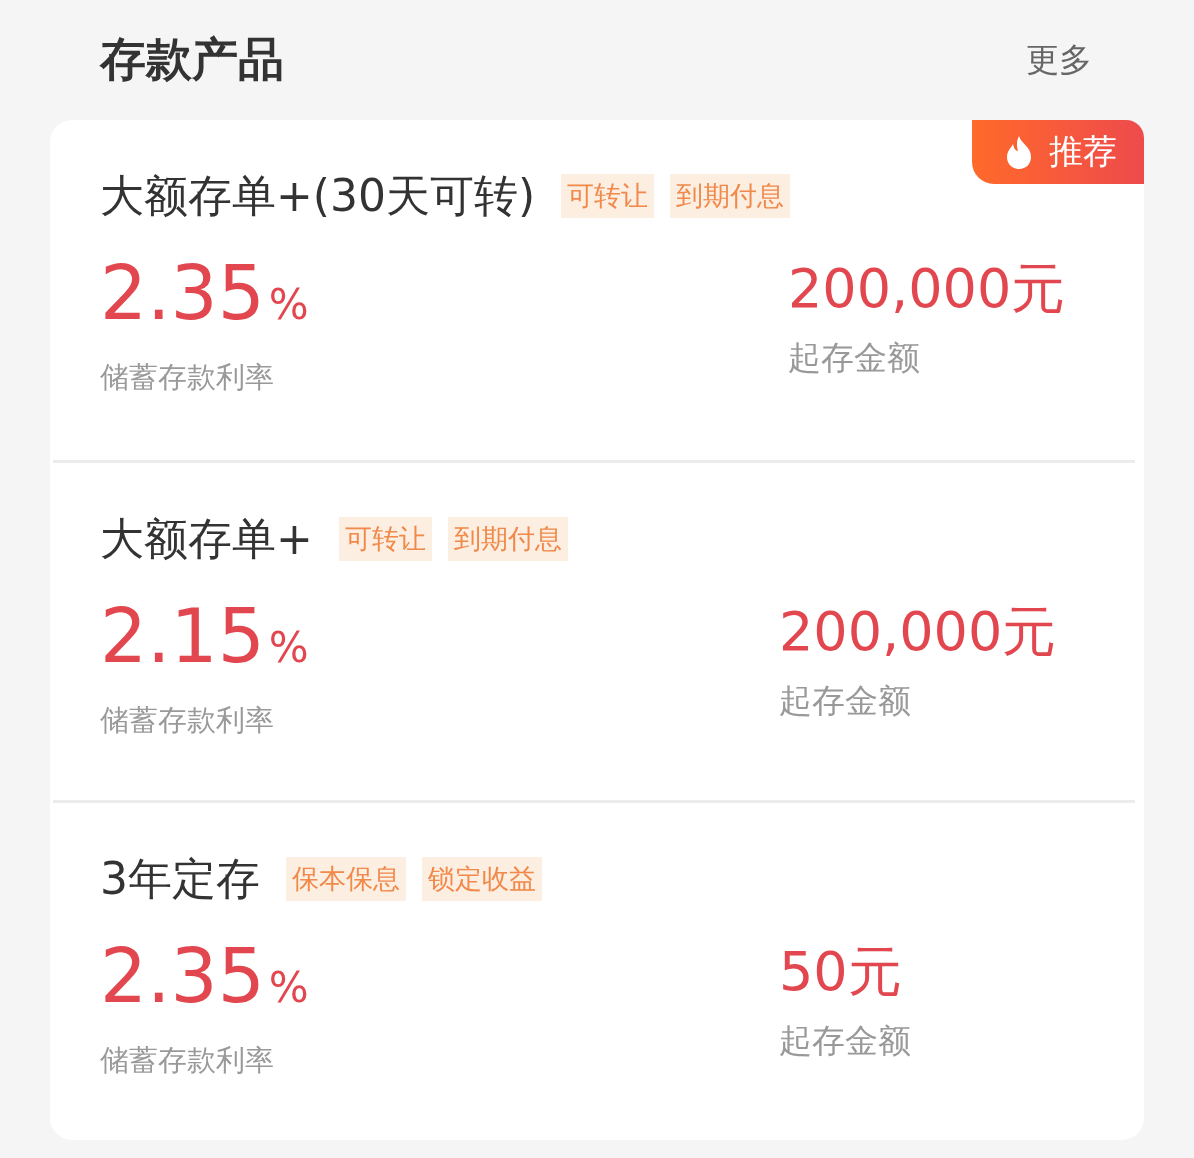  I want to click on product-name: 大额存单+(30天可转), so click(318, 195).